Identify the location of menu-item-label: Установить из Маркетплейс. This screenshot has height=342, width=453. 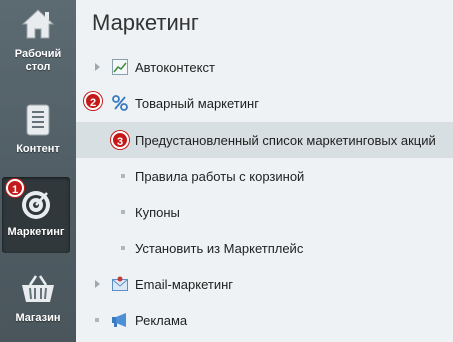
(219, 248).